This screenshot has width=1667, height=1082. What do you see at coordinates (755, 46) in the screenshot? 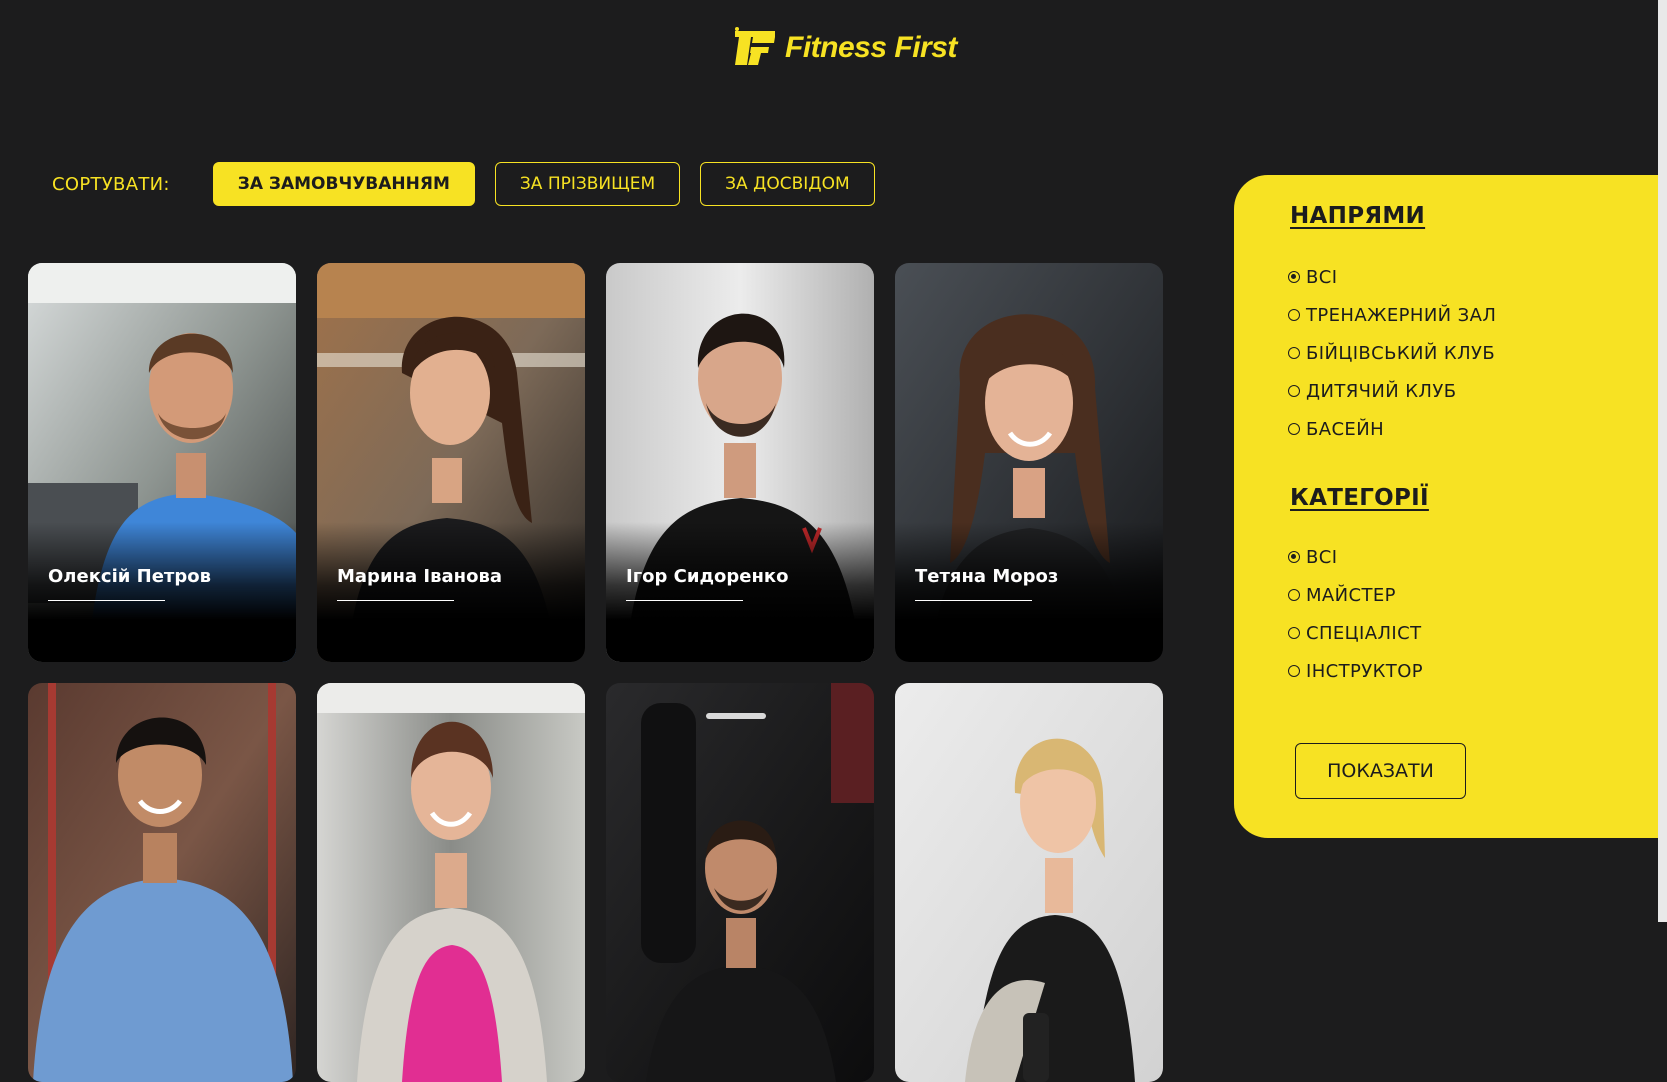
I see `logo-mark-icon` at bounding box center [755, 46].